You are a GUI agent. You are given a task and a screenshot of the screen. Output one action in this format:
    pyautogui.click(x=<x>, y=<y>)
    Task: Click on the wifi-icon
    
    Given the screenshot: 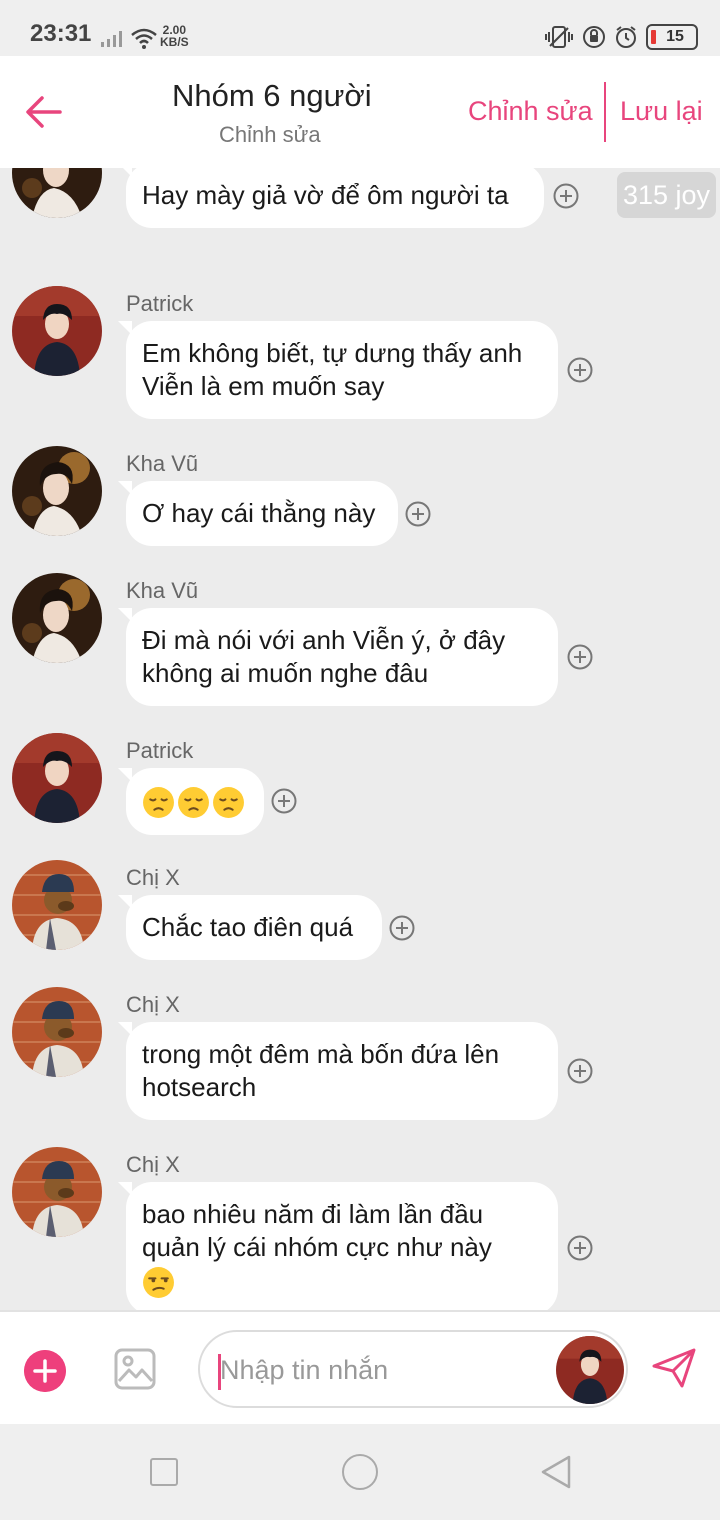 What is the action you would take?
    pyautogui.click(x=144, y=38)
    